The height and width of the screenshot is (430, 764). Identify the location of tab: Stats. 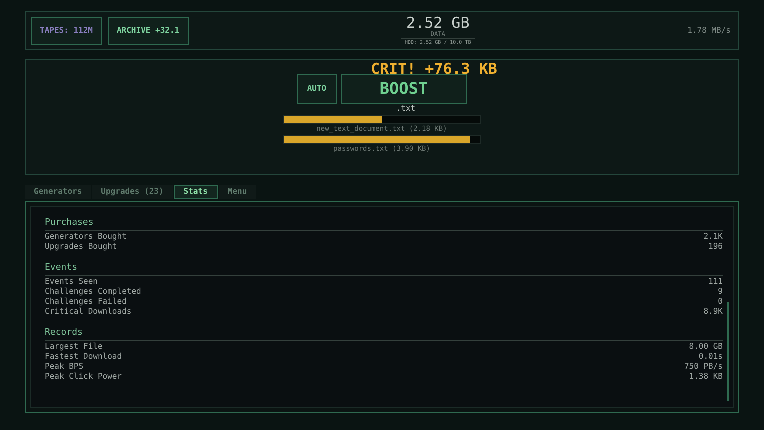
(196, 192).